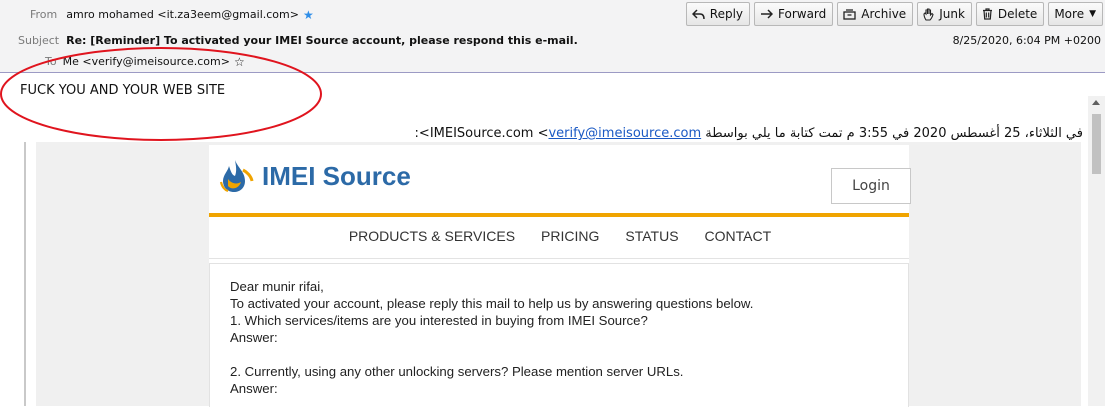  I want to click on forward-button: Forward, so click(794, 14).